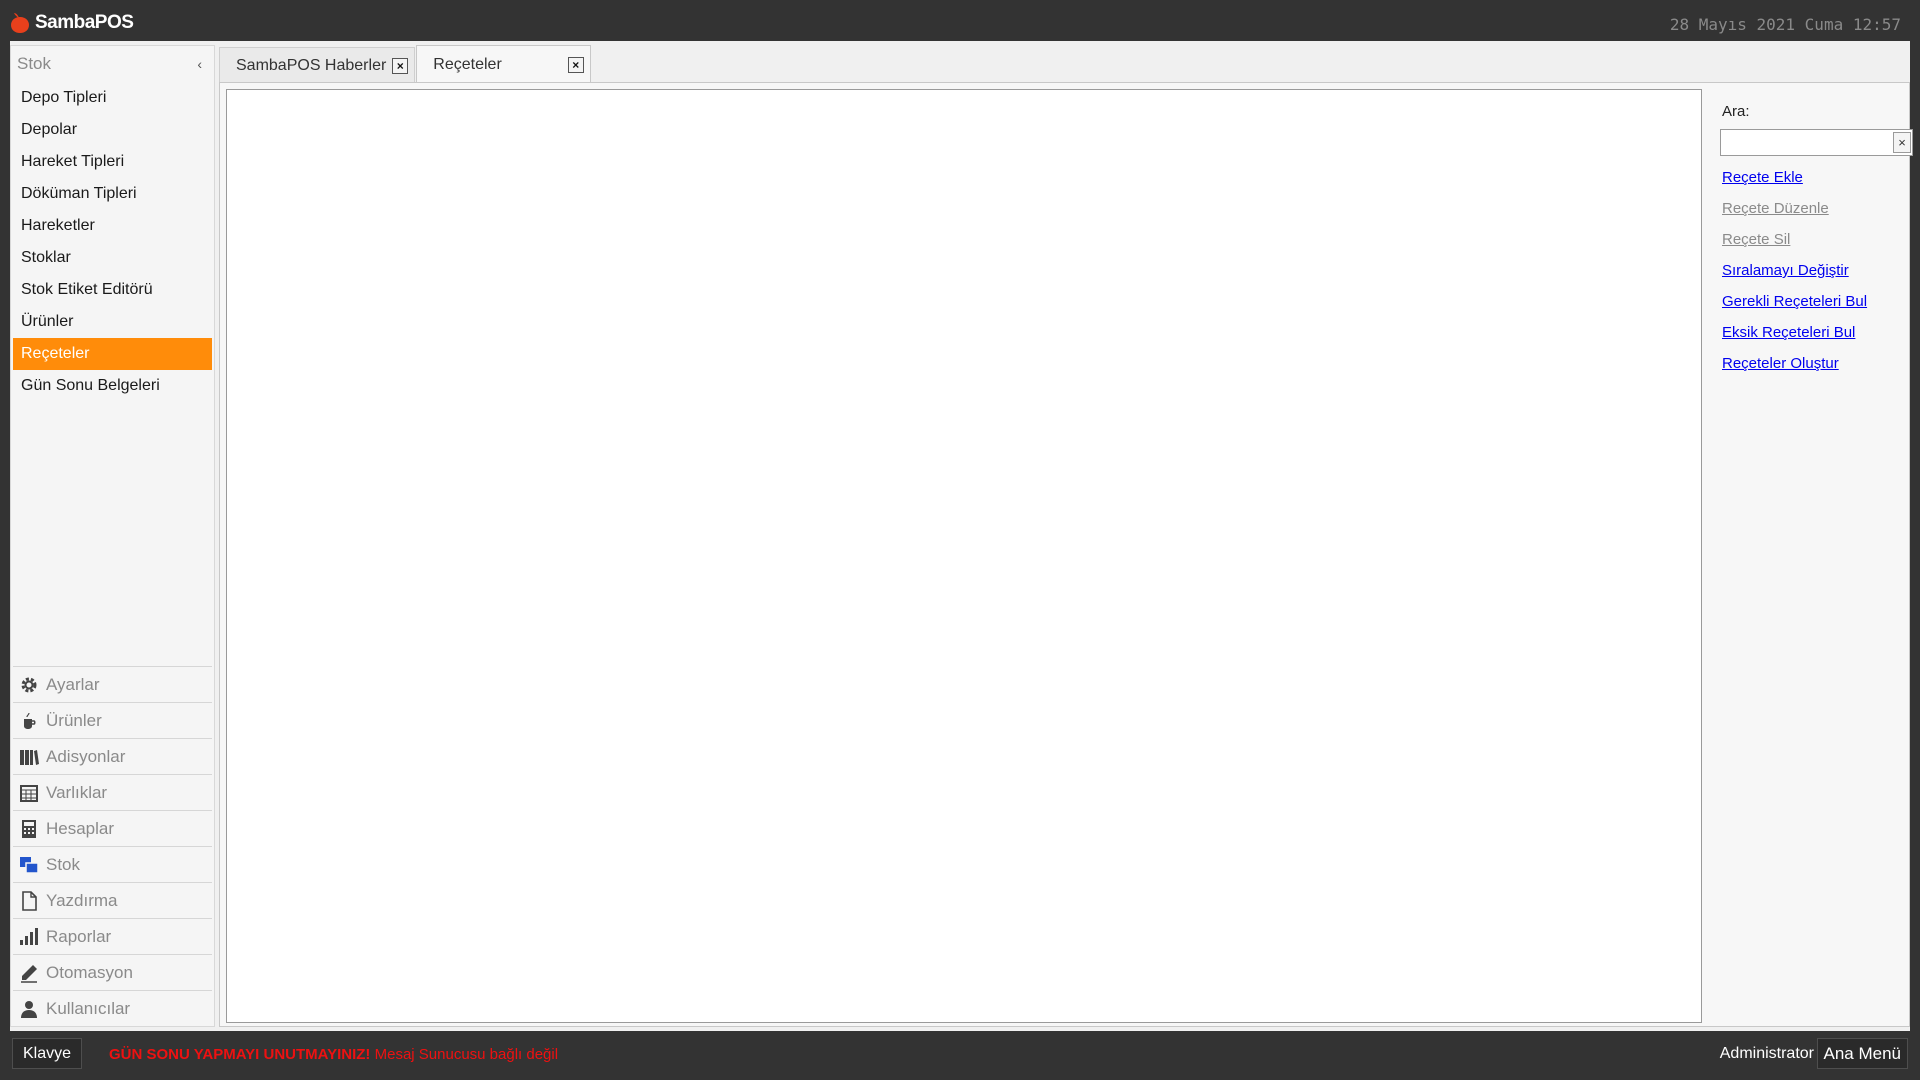  I want to click on nav-stok: Stok, so click(112, 864).